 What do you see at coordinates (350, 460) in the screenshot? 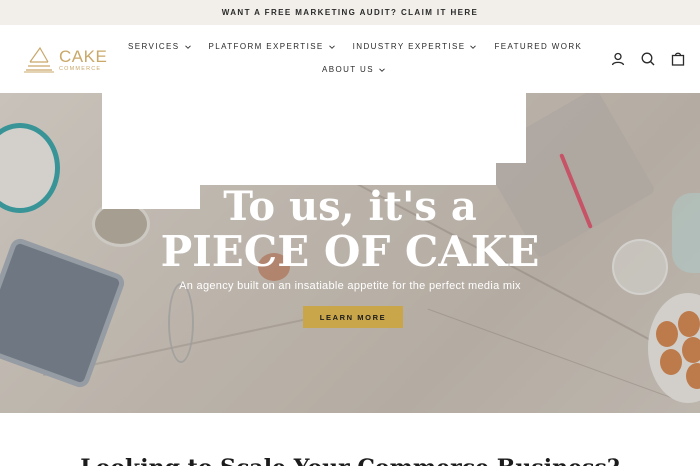
I see `section-heading: Looking to Scale Your Commerce Business?` at bounding box center [350, 460].